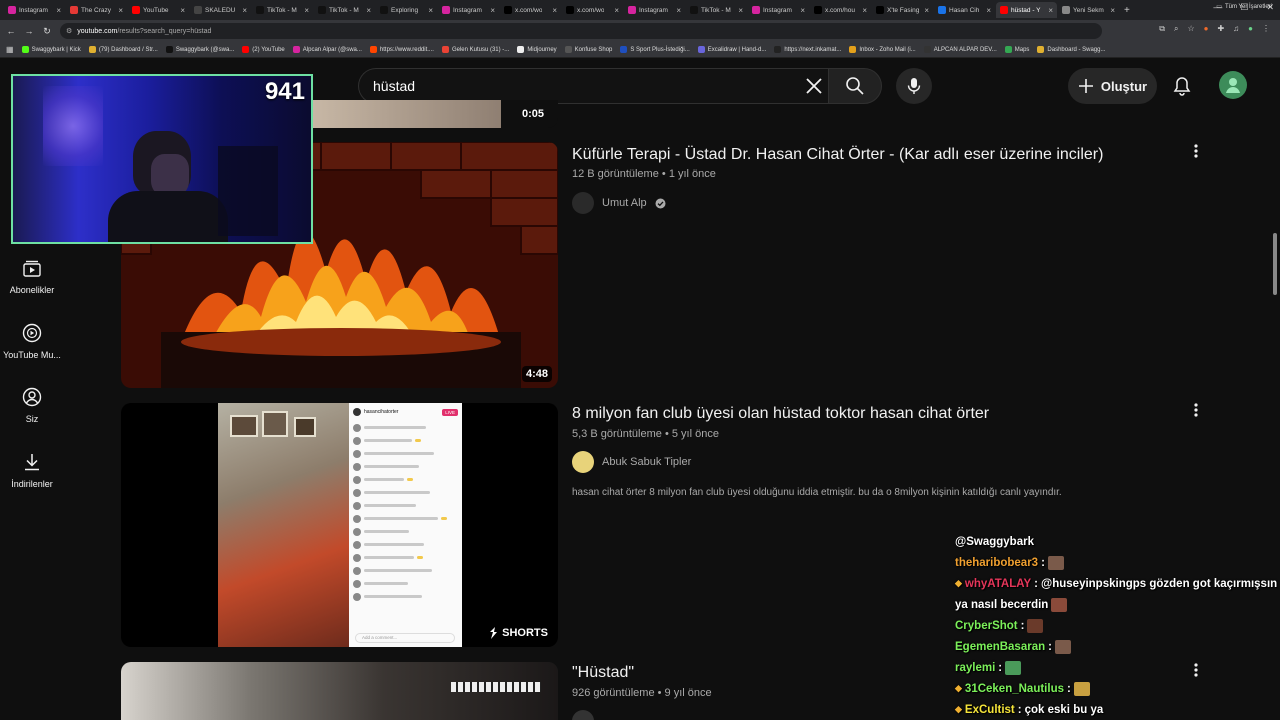  I want to click on channel-link: Umut Alp, so click(619, 203).